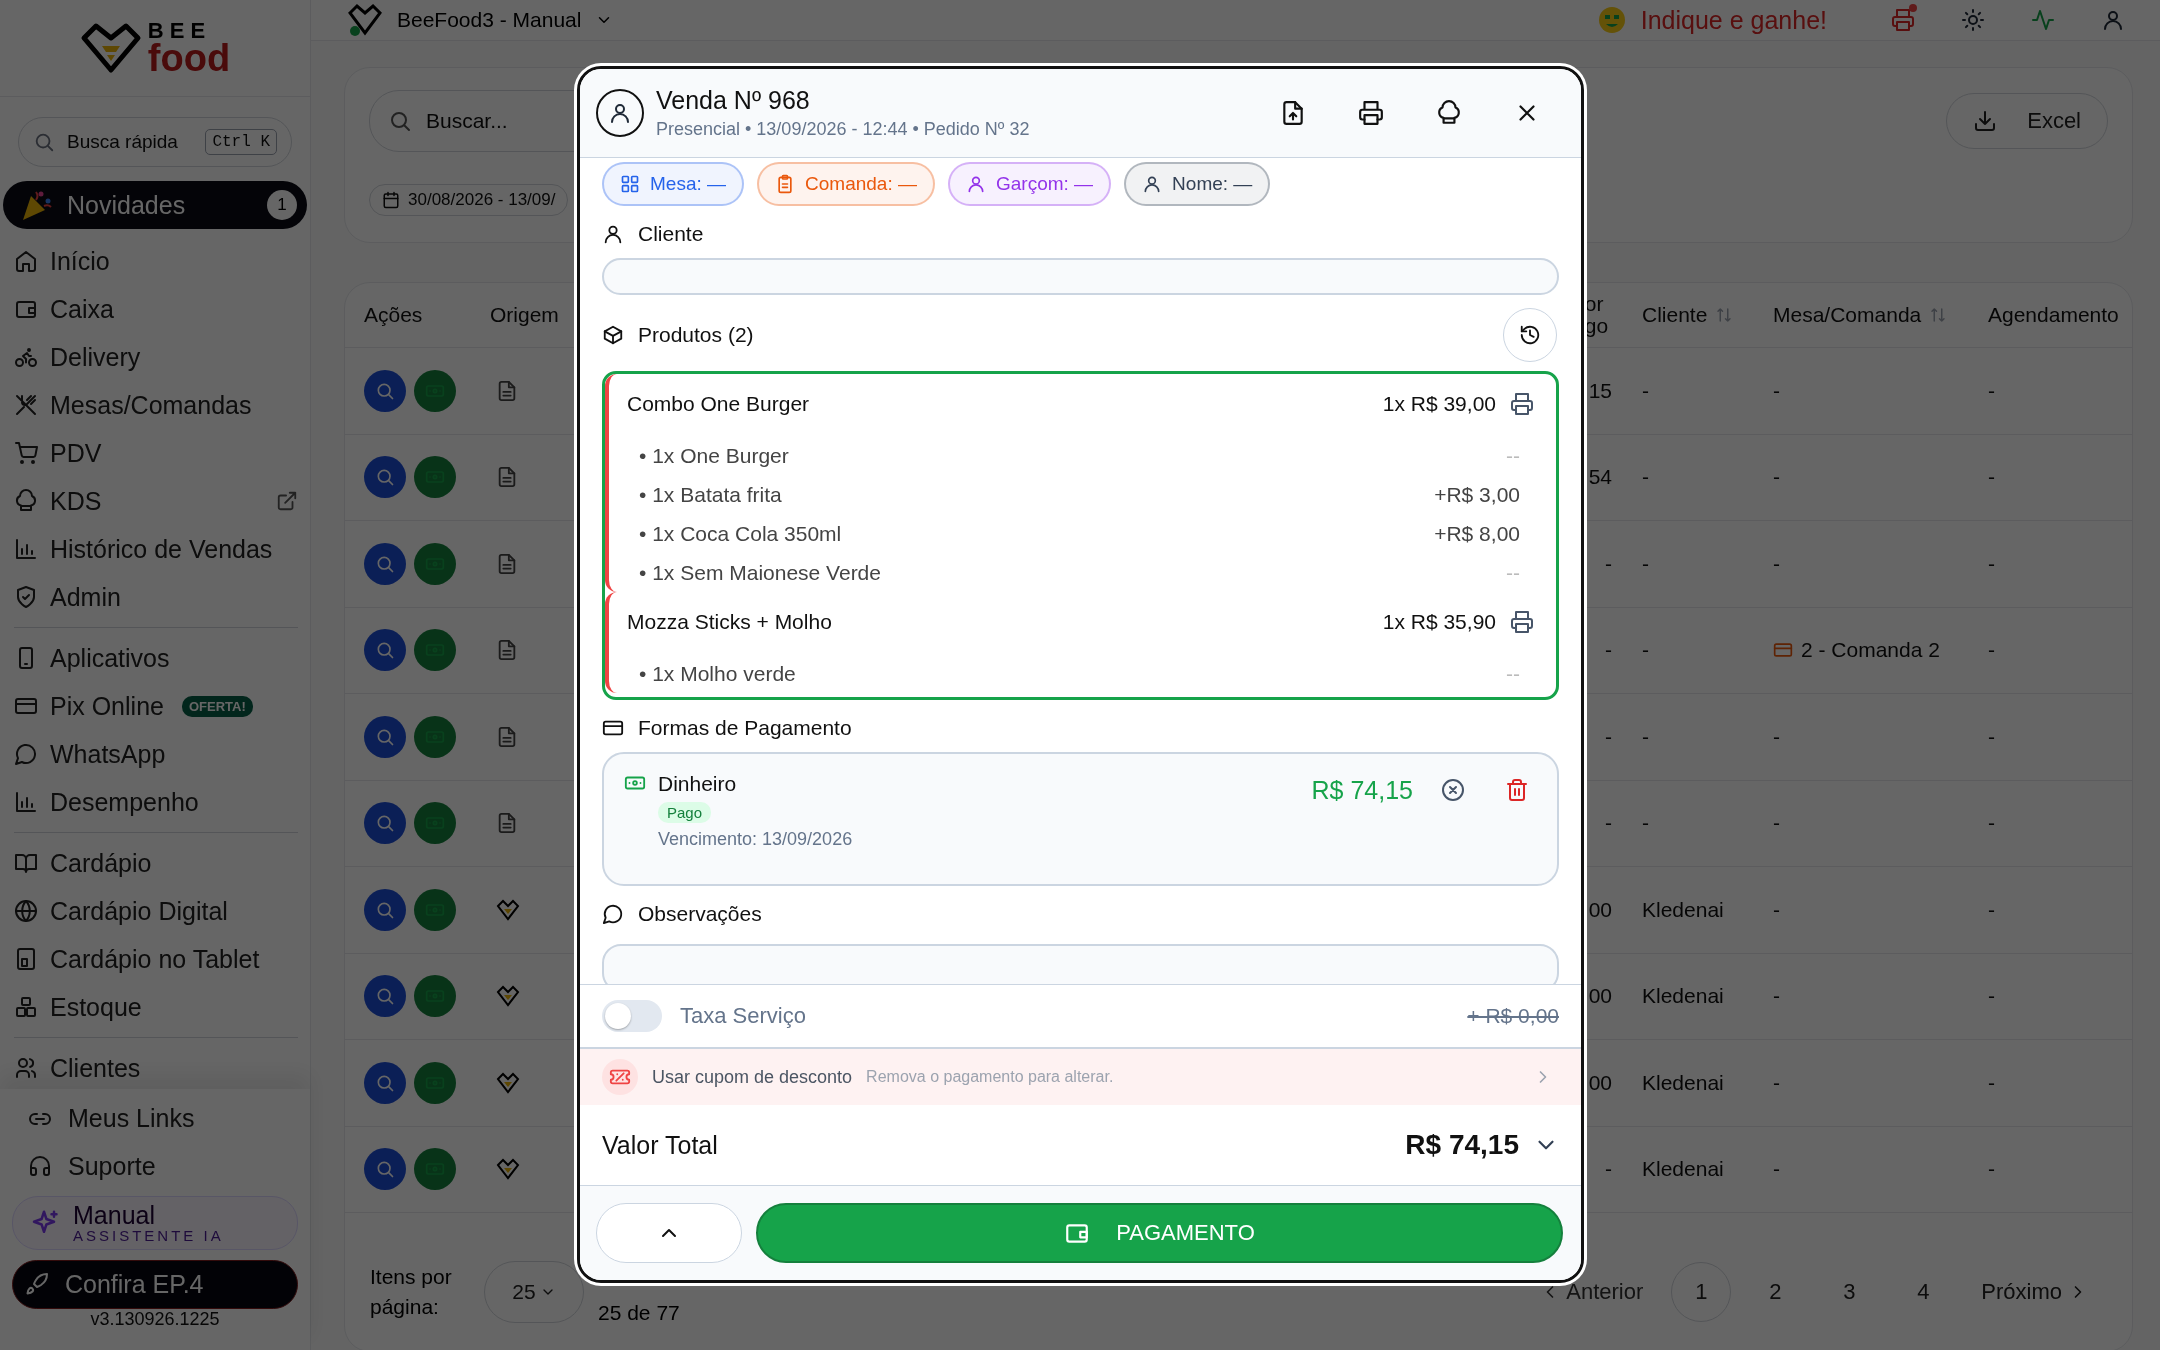  Describe the element at coordinates (534, 1292) in the screenshot. I see `per-page-select: 25` at that location.